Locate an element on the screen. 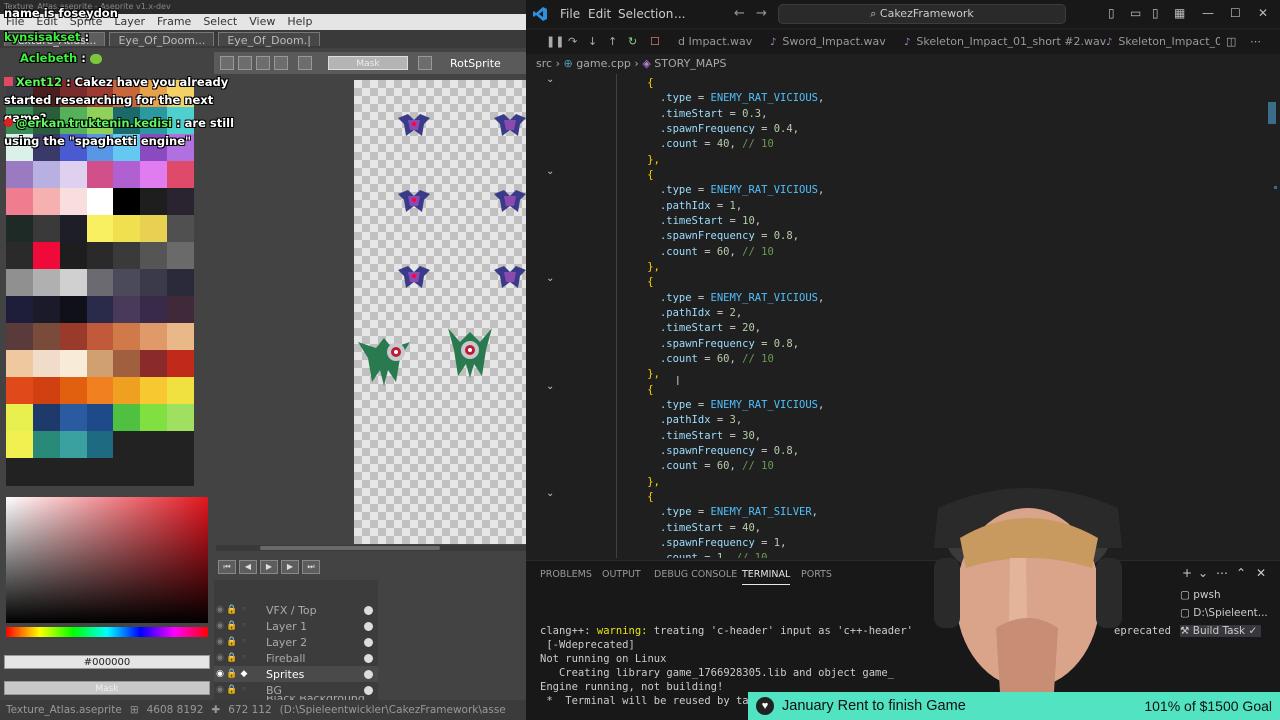 The height and width of the screenshot is (720, 1280). toggle-sidebar-icon: ▯ is located at coordinates (1111, 13).